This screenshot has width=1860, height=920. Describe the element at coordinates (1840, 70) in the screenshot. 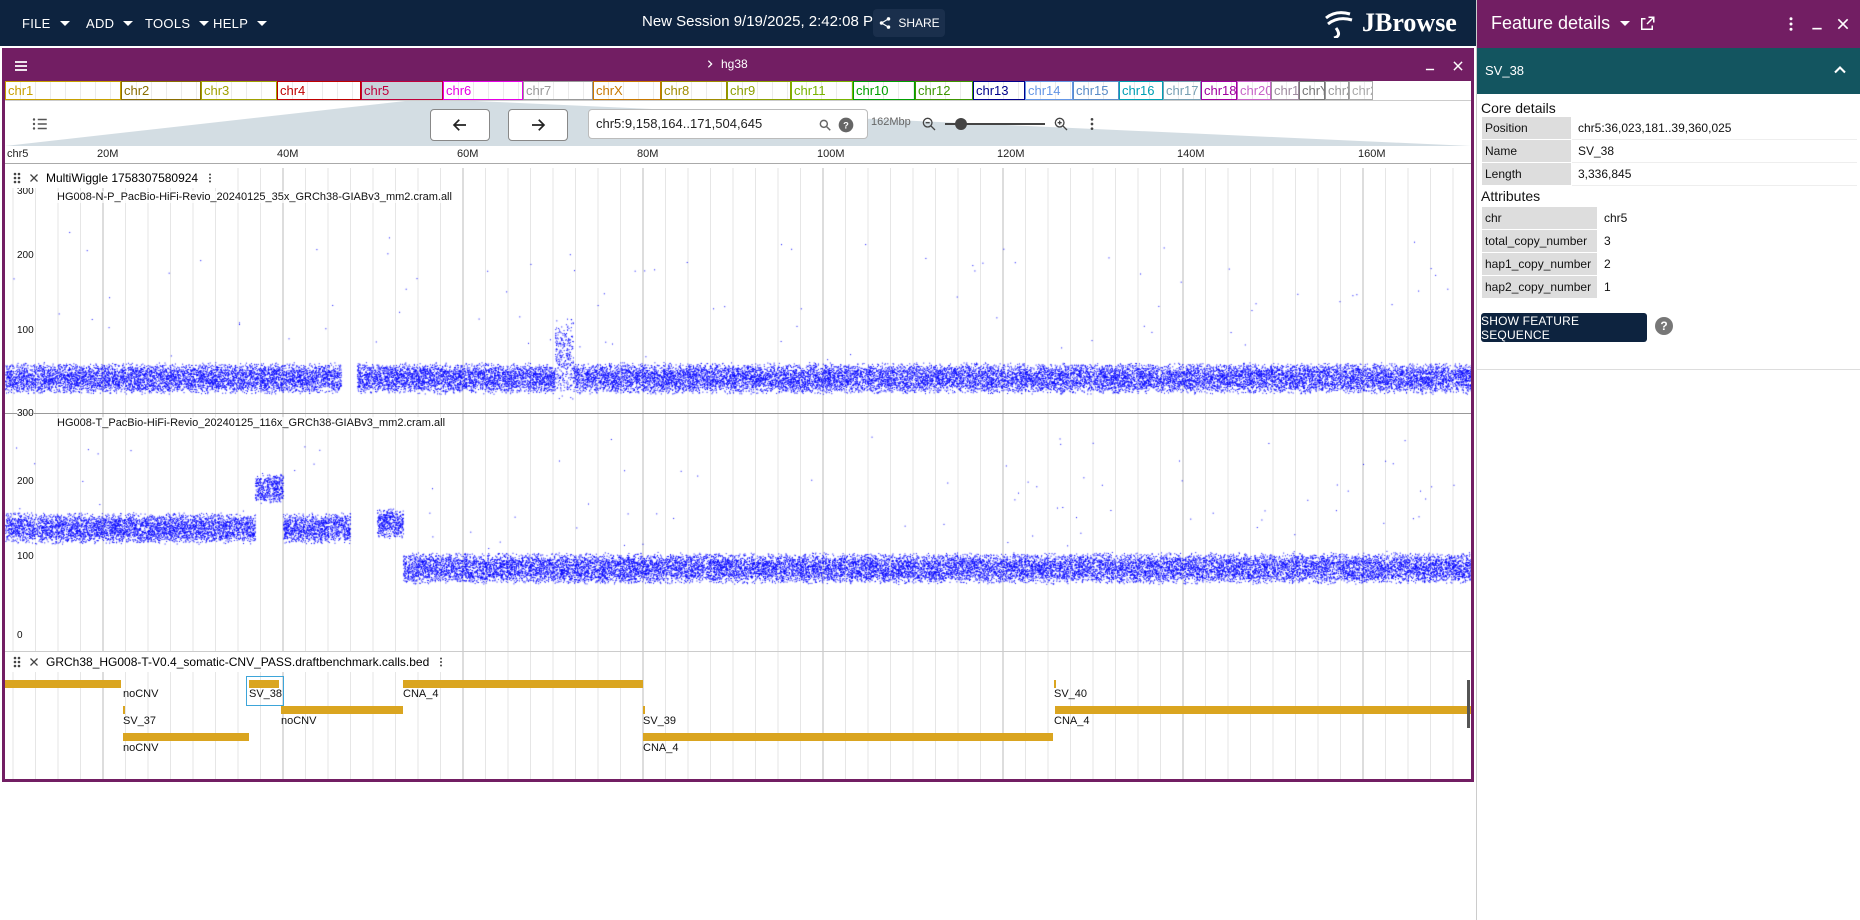

I see `chevron-up-icon` at that location.